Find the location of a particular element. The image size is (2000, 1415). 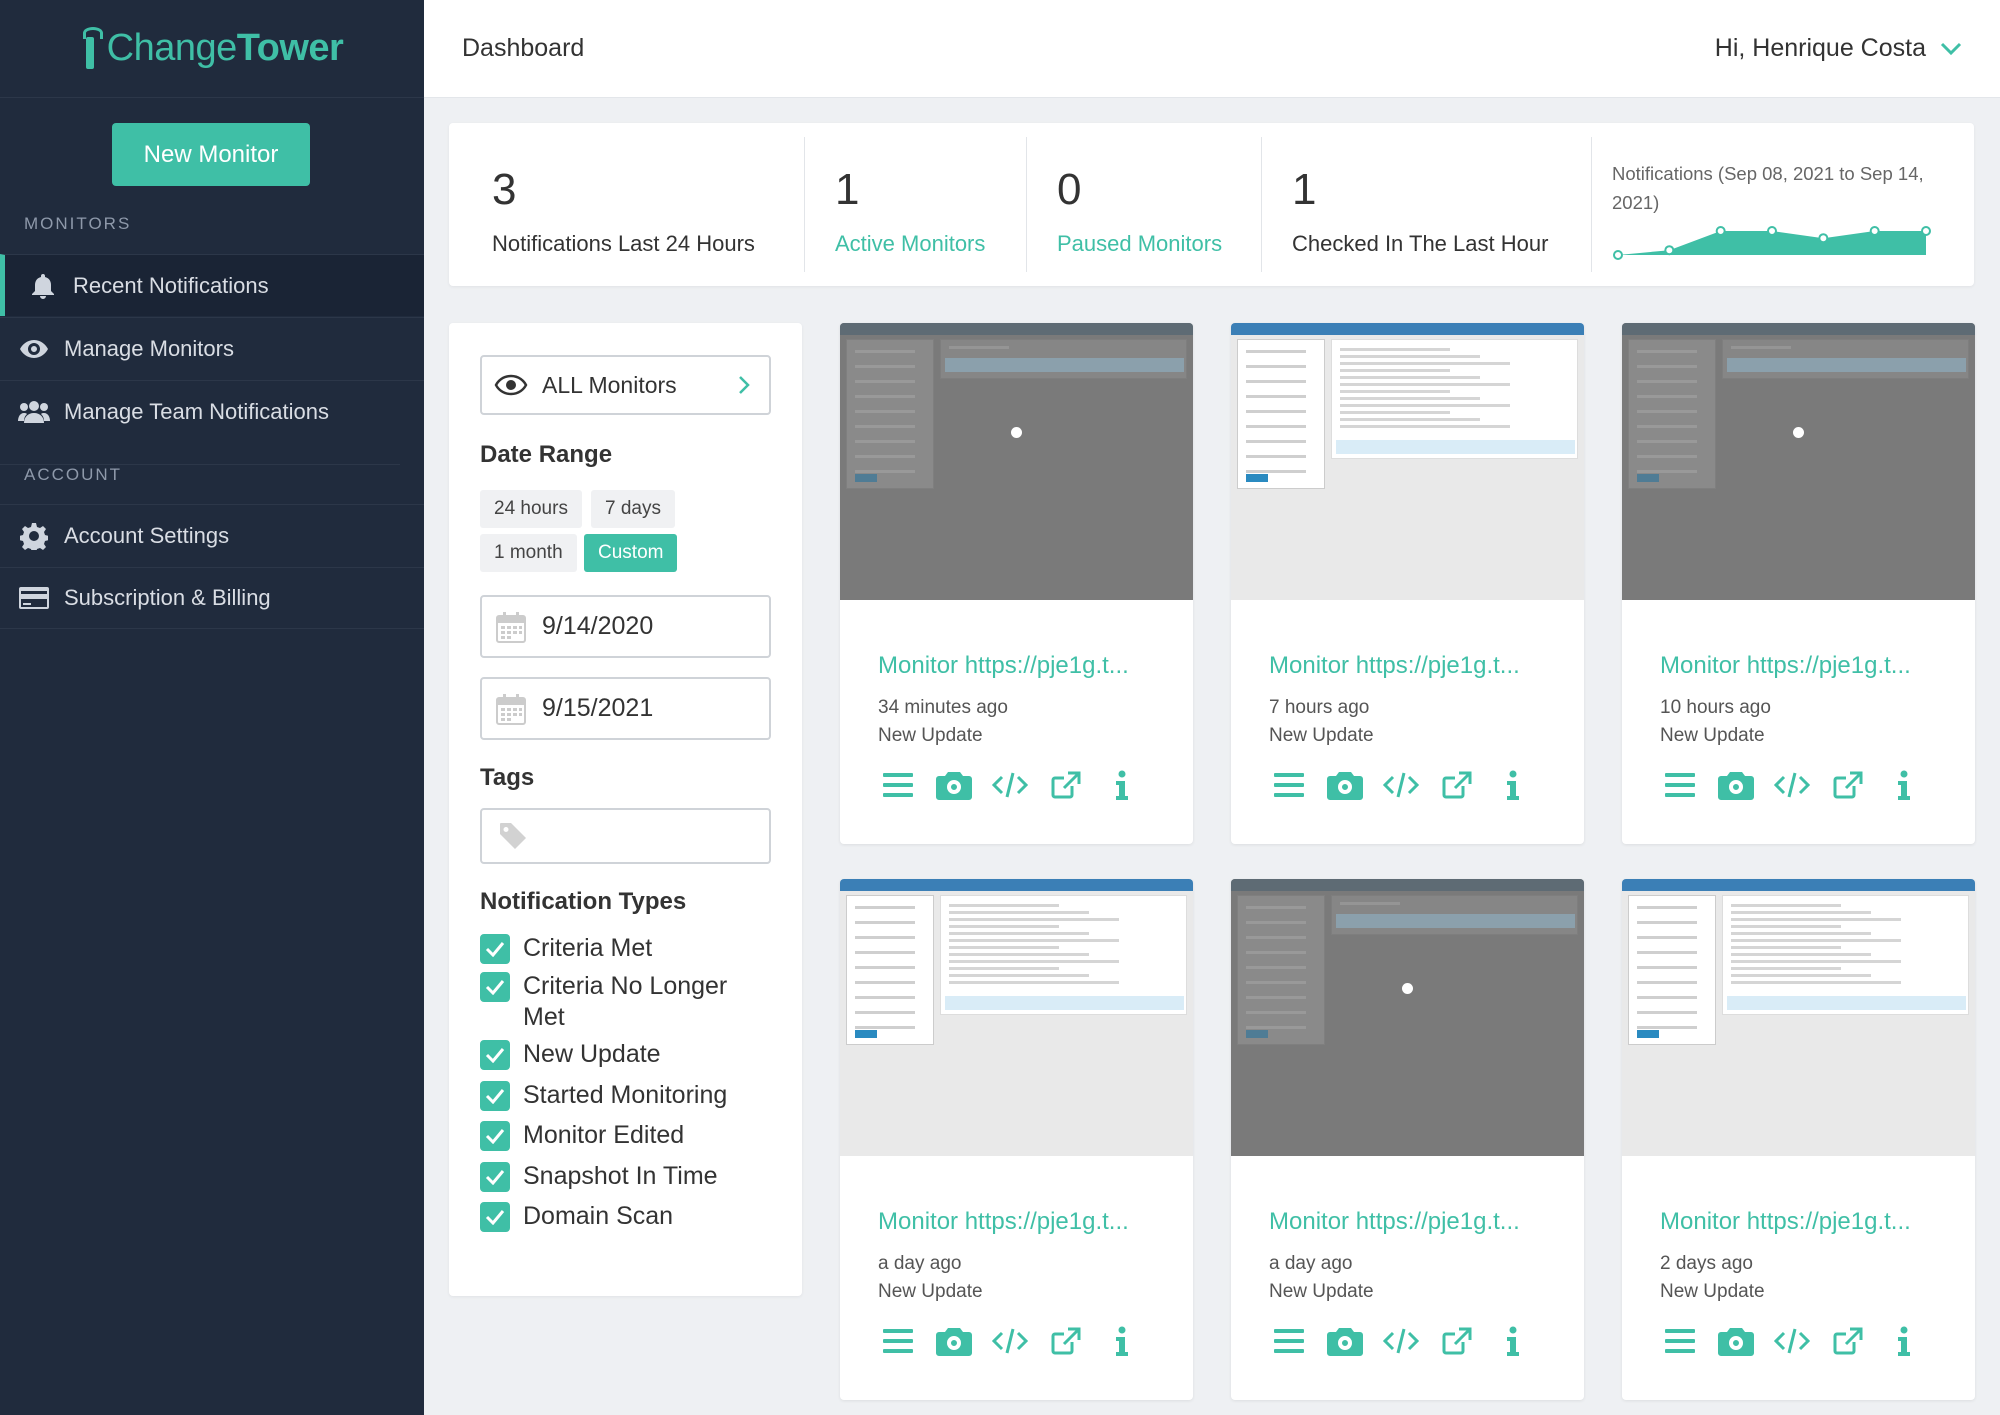

end-date-input: 9/15/2021 is located at coordinates (625, 708).